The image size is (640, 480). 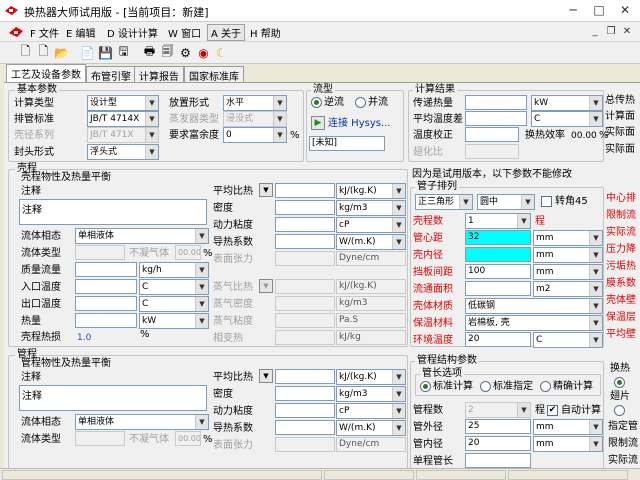 What do you see at coordinates (46, 73) in the screenshot?
I see `tab-process: 工艺及设备参数` at bounding box center [46, 73].